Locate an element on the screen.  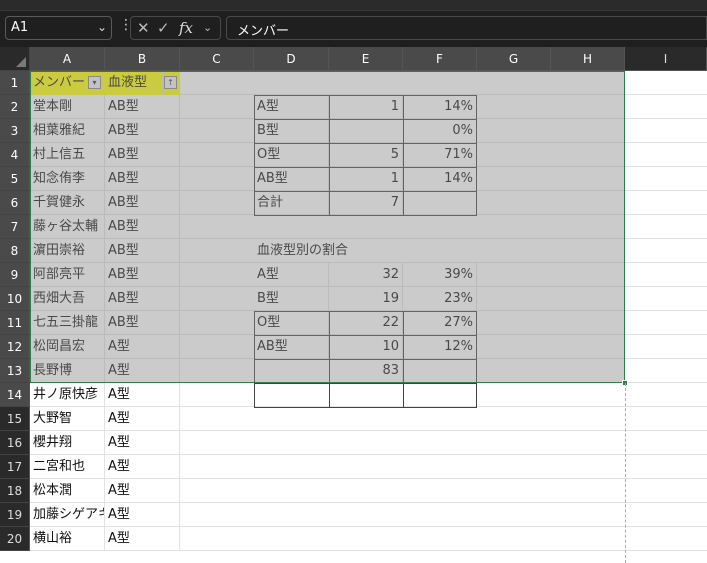
cell-e10: 19 is located at coordinates (366, 299).